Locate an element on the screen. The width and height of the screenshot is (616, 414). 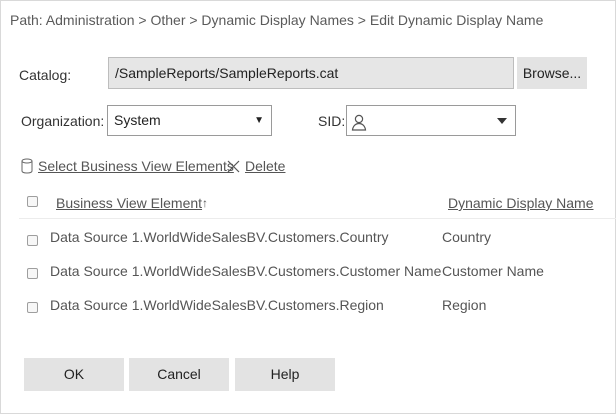
user-icon is located at coordinates (359, 126).